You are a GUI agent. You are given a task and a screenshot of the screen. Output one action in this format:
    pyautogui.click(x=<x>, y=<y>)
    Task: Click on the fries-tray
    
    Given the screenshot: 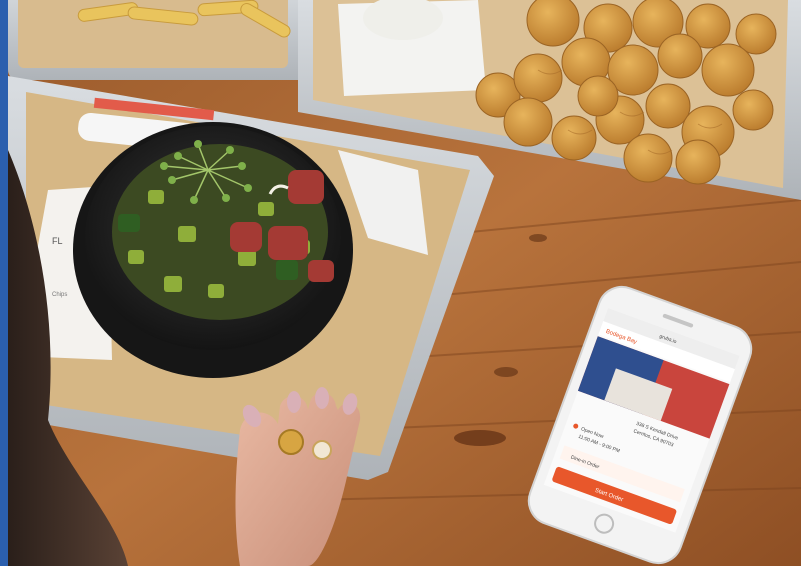 What is the action you would take?
    pyautogui.click(x=158, y=40)
    